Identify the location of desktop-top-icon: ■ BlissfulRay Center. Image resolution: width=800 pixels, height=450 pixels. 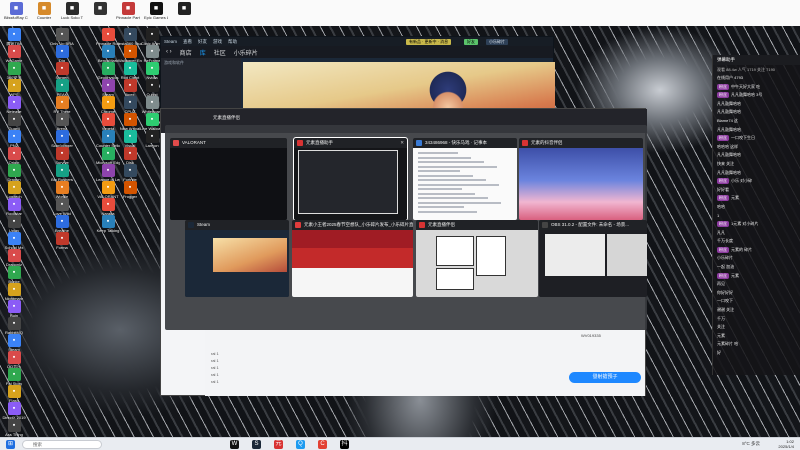
(16, 11).